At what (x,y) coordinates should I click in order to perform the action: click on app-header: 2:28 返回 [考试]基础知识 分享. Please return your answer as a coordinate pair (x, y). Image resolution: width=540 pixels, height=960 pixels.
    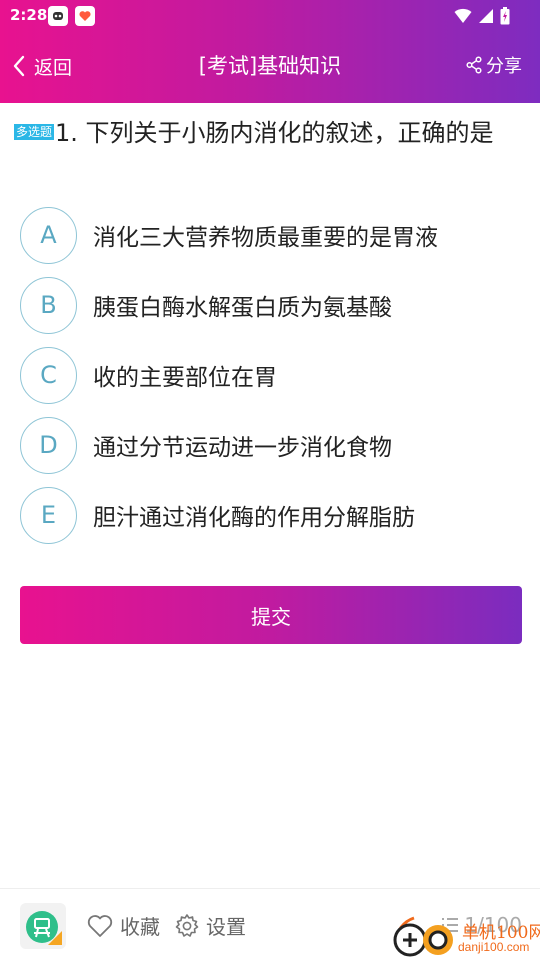
    Looking at the image, I should click on (270, 51).